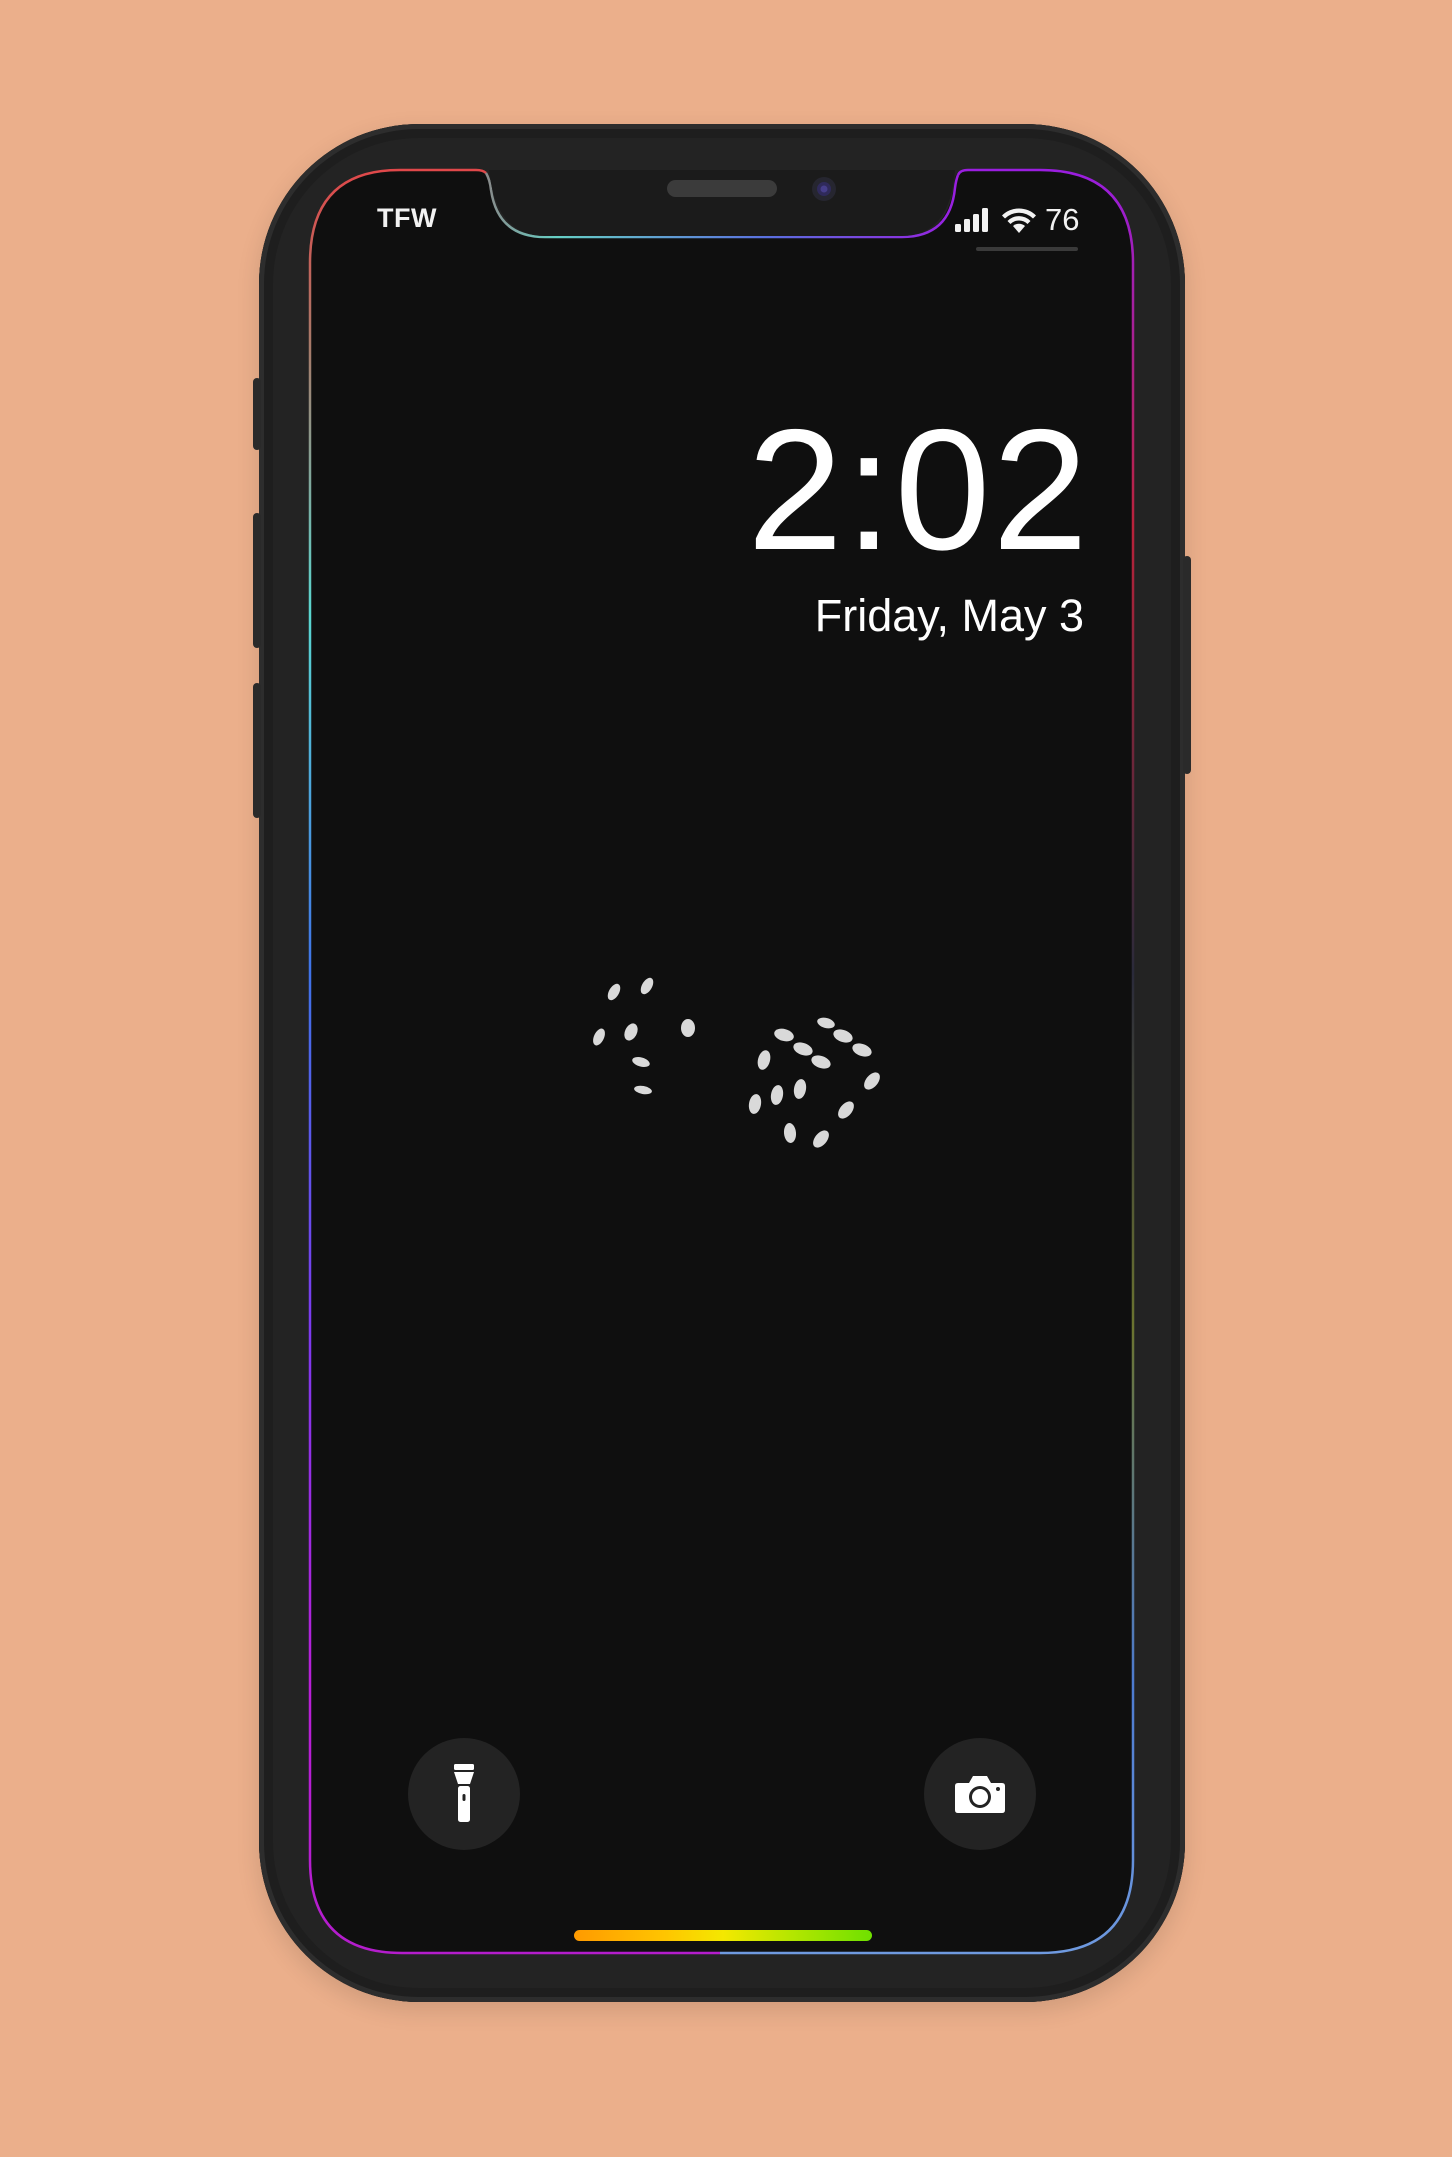 Image resolution: width=1452 pixels, height=2157 pixels. Describe the element at coordinates (1062, 219) in the screenshot. I see `battery-level: 76` at that location.